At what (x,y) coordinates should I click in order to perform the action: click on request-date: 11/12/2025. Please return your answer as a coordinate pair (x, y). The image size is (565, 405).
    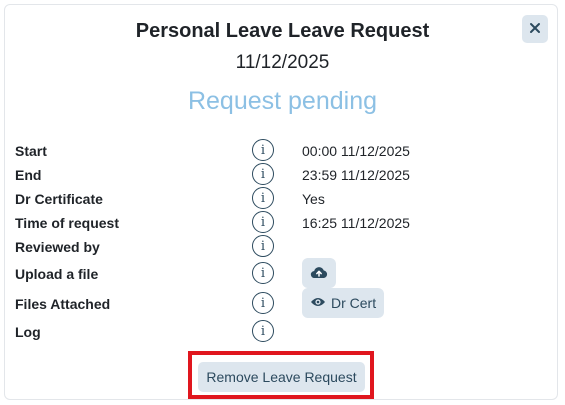
    Looking at the image, I should click on (282, 62).